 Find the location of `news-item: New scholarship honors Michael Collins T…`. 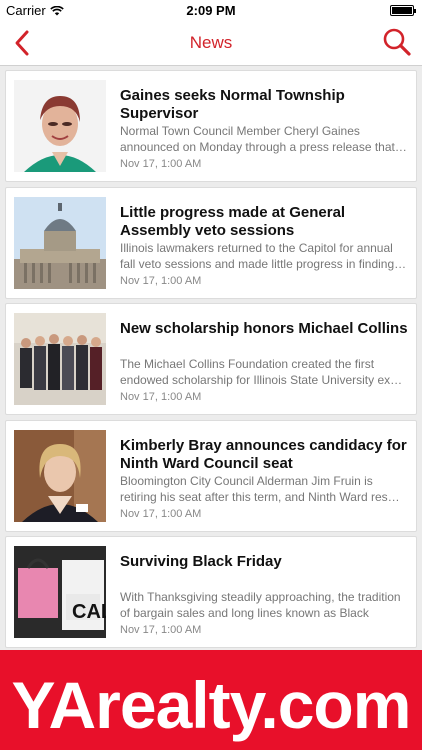

news-item: New scholarship honors Michael Collins T… is located at coordinates (211, 359).